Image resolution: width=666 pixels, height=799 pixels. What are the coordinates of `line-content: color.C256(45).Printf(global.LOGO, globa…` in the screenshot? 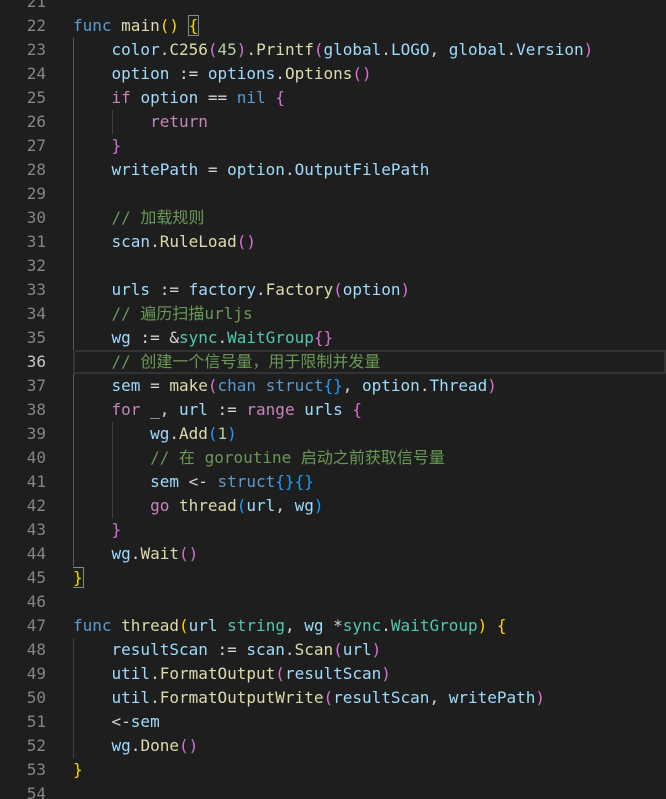 It's located at (369, 50).